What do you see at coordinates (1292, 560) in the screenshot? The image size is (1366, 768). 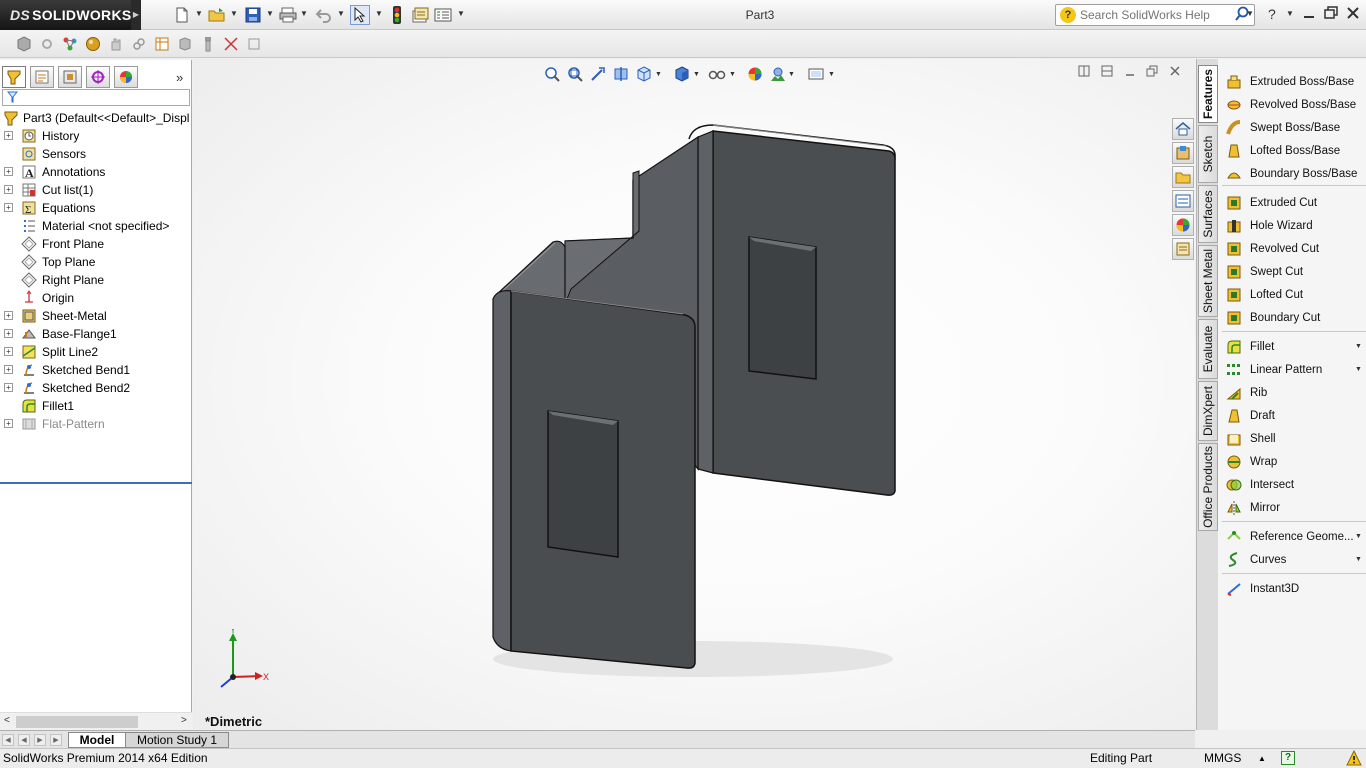 I see `command-curves: Curves ▼` at bounding box center [1292, 560].